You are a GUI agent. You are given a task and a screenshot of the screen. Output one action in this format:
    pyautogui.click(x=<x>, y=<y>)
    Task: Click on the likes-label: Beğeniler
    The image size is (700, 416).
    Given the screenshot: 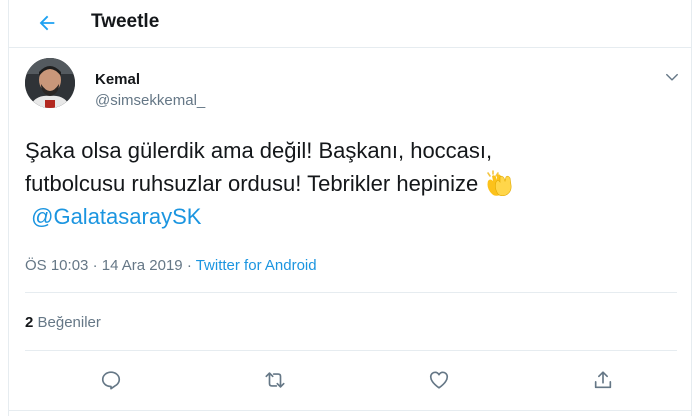 What is the action you would take?
    pyautogui.click(x=69, y=322)
    